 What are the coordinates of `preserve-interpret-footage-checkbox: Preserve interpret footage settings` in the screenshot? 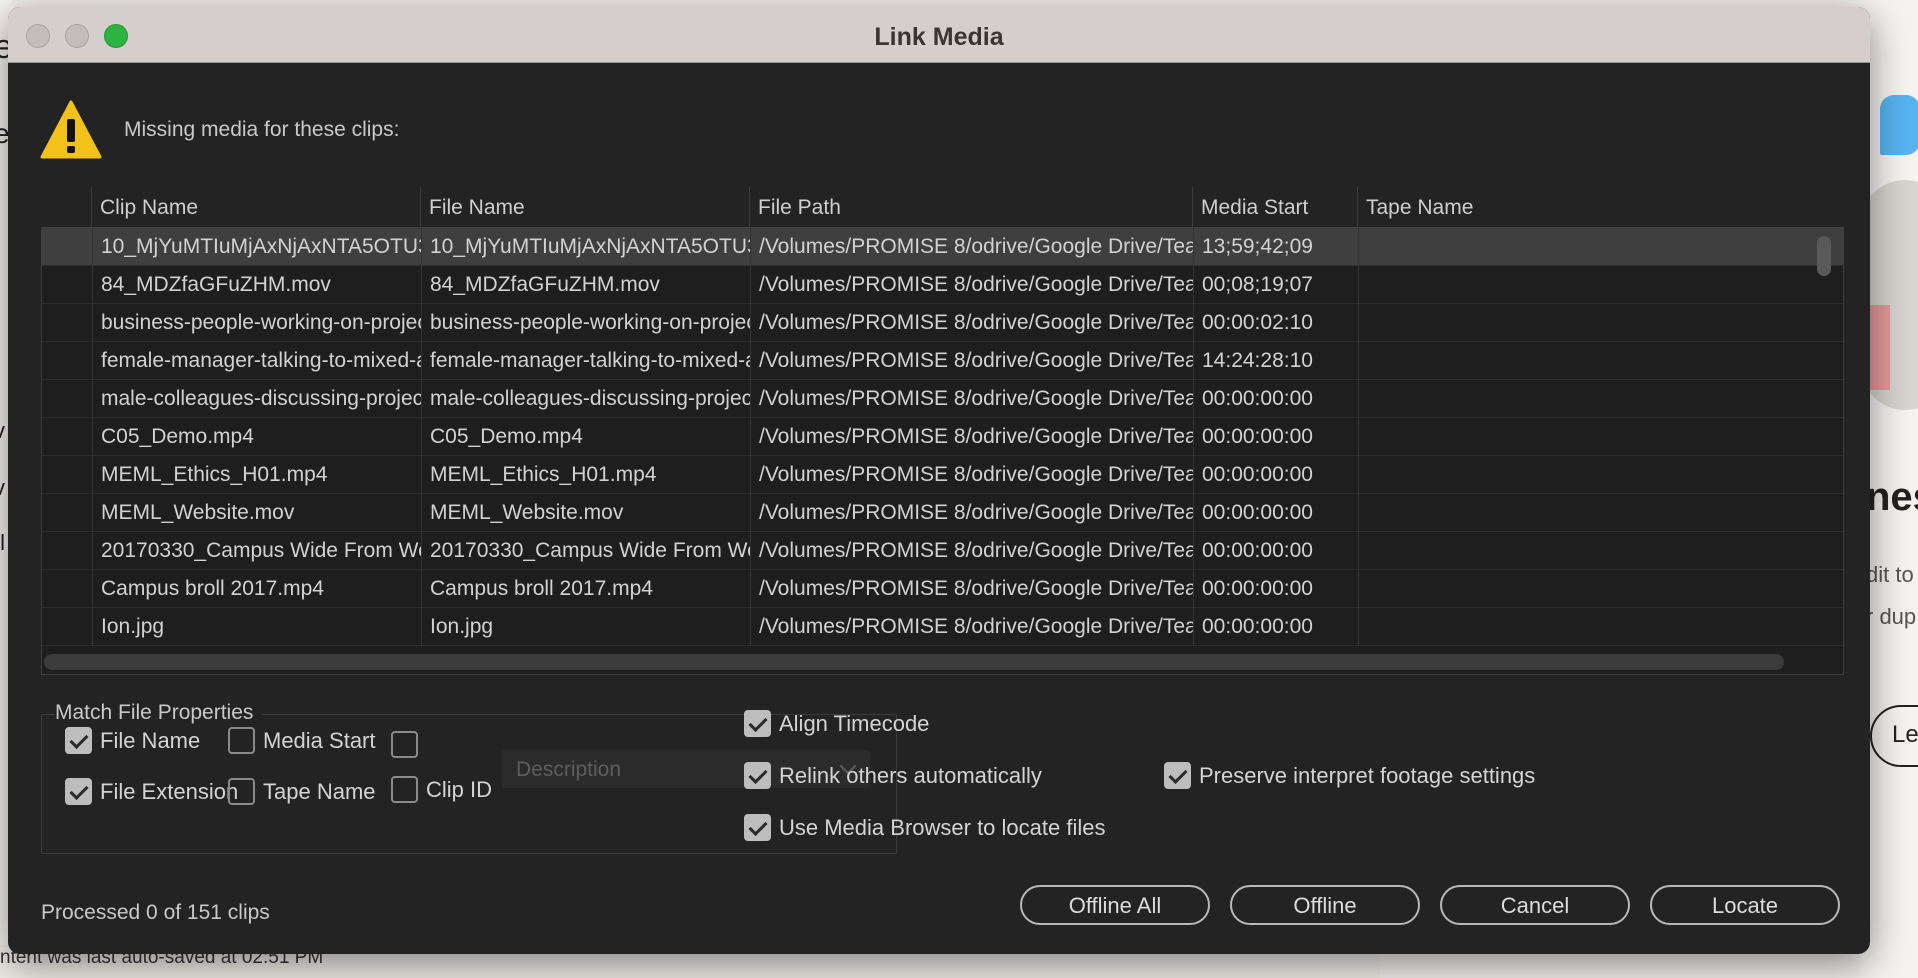 It's located at (1349, 775).